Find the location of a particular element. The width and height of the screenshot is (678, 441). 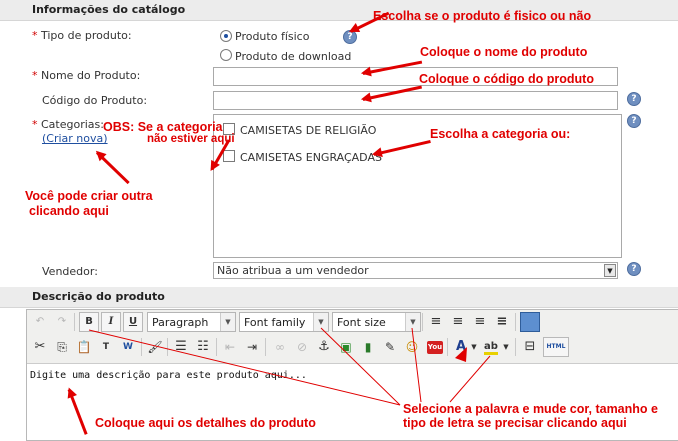

annotation-lines is located at coordinates (289, 366).